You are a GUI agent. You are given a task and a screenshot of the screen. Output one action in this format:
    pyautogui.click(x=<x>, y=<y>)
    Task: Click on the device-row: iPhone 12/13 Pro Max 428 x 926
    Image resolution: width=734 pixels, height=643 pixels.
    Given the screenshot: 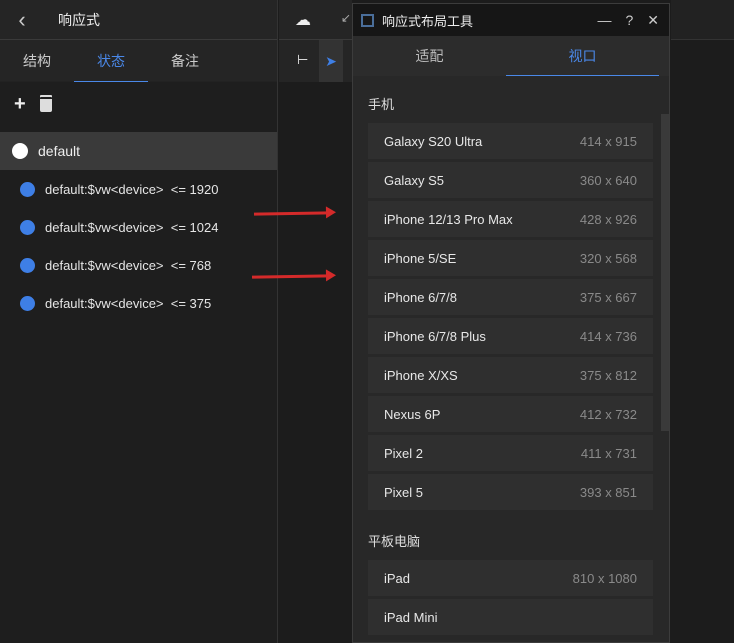 What is the action you would take?
    pyautogui.click(x=510, y=219)
    